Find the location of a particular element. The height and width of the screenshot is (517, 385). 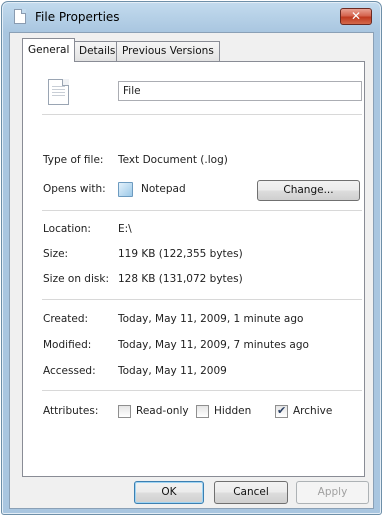

location-label: Location: is located at coordinates (67, 229).